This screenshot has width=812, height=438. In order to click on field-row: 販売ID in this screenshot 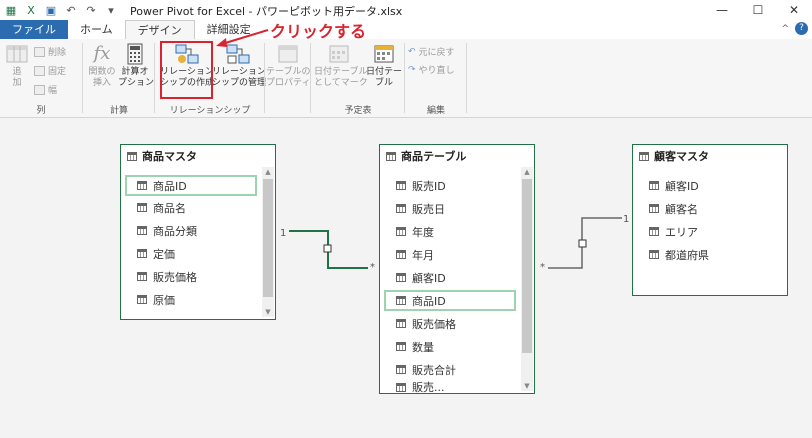, I will do `click(421, 185)`.